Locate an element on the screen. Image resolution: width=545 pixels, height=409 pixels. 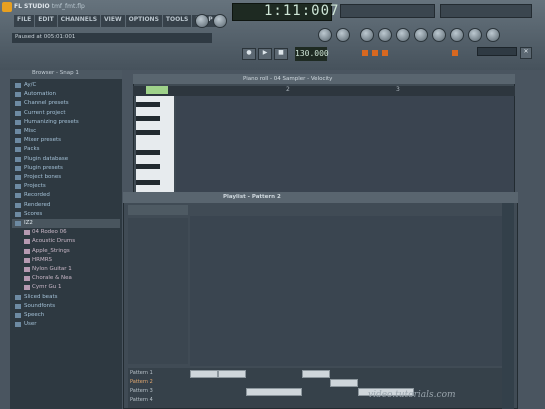
master-pitch-knob is located at coordinates (220, 21).